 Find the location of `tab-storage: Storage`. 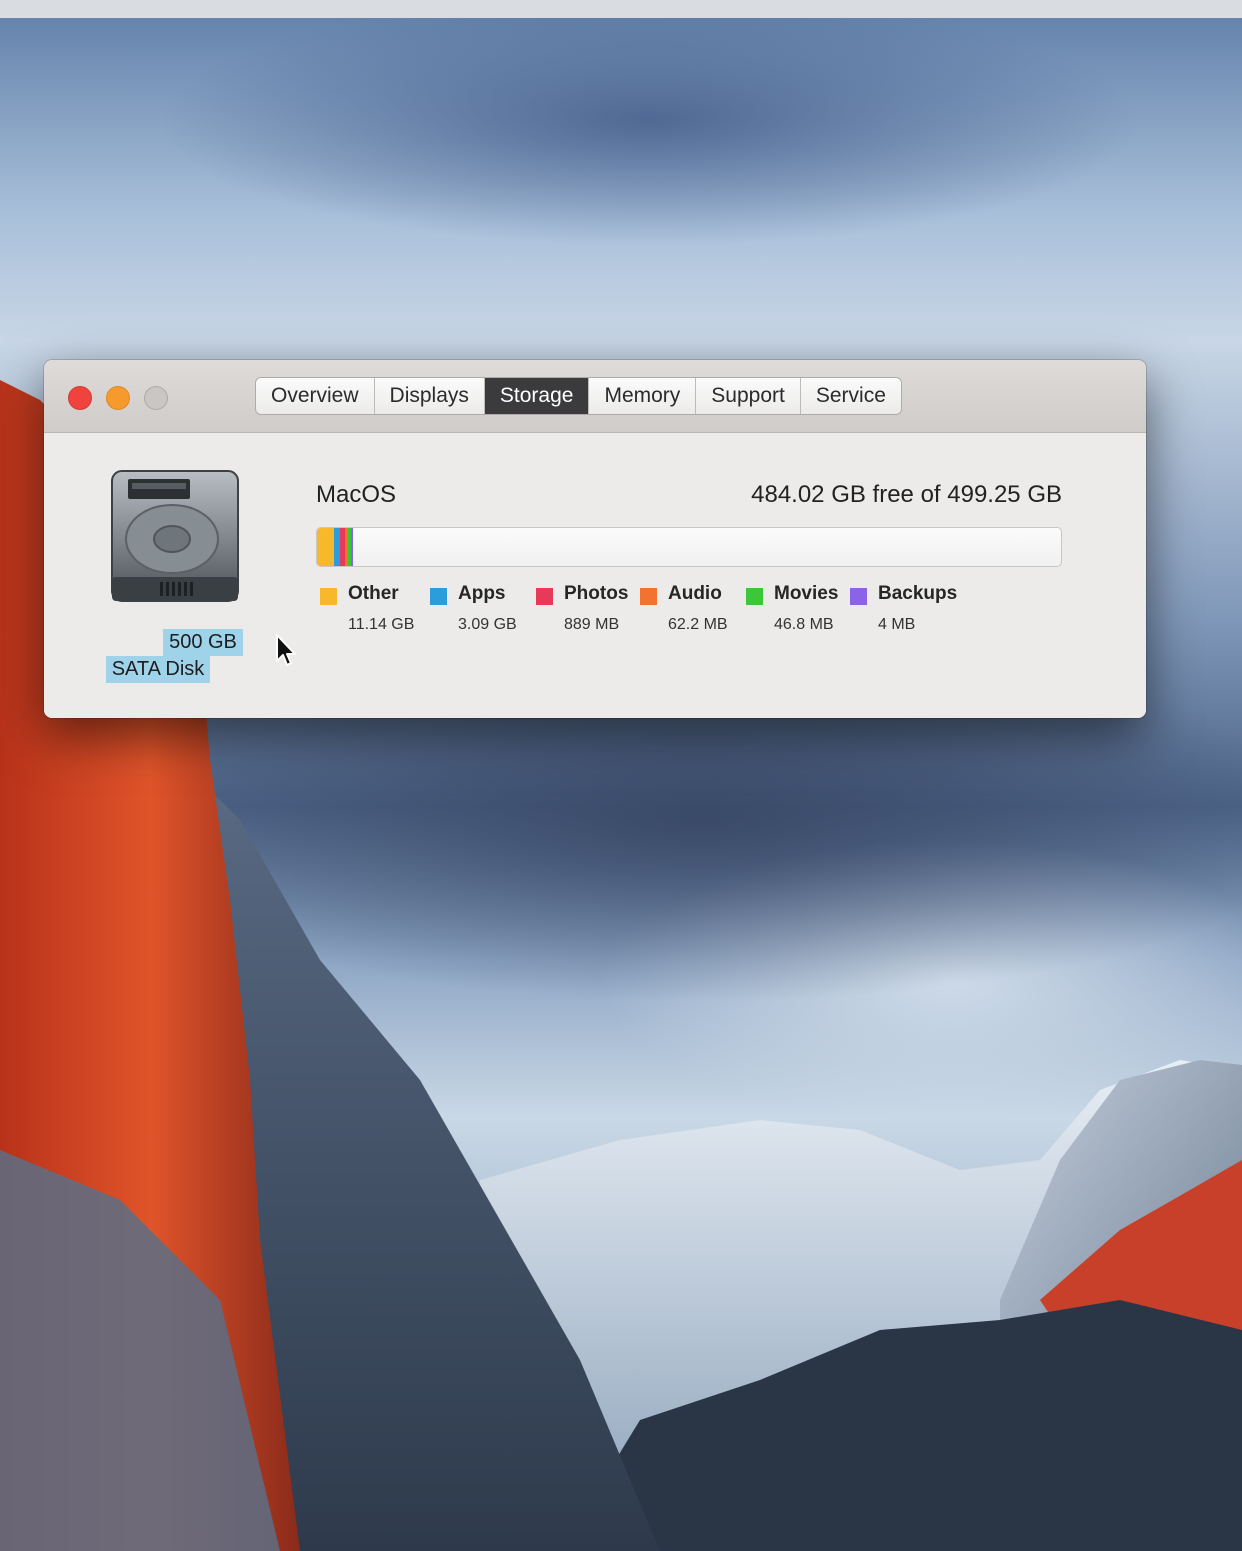

tab-storage: Storage is located at coordinates (537, 396).